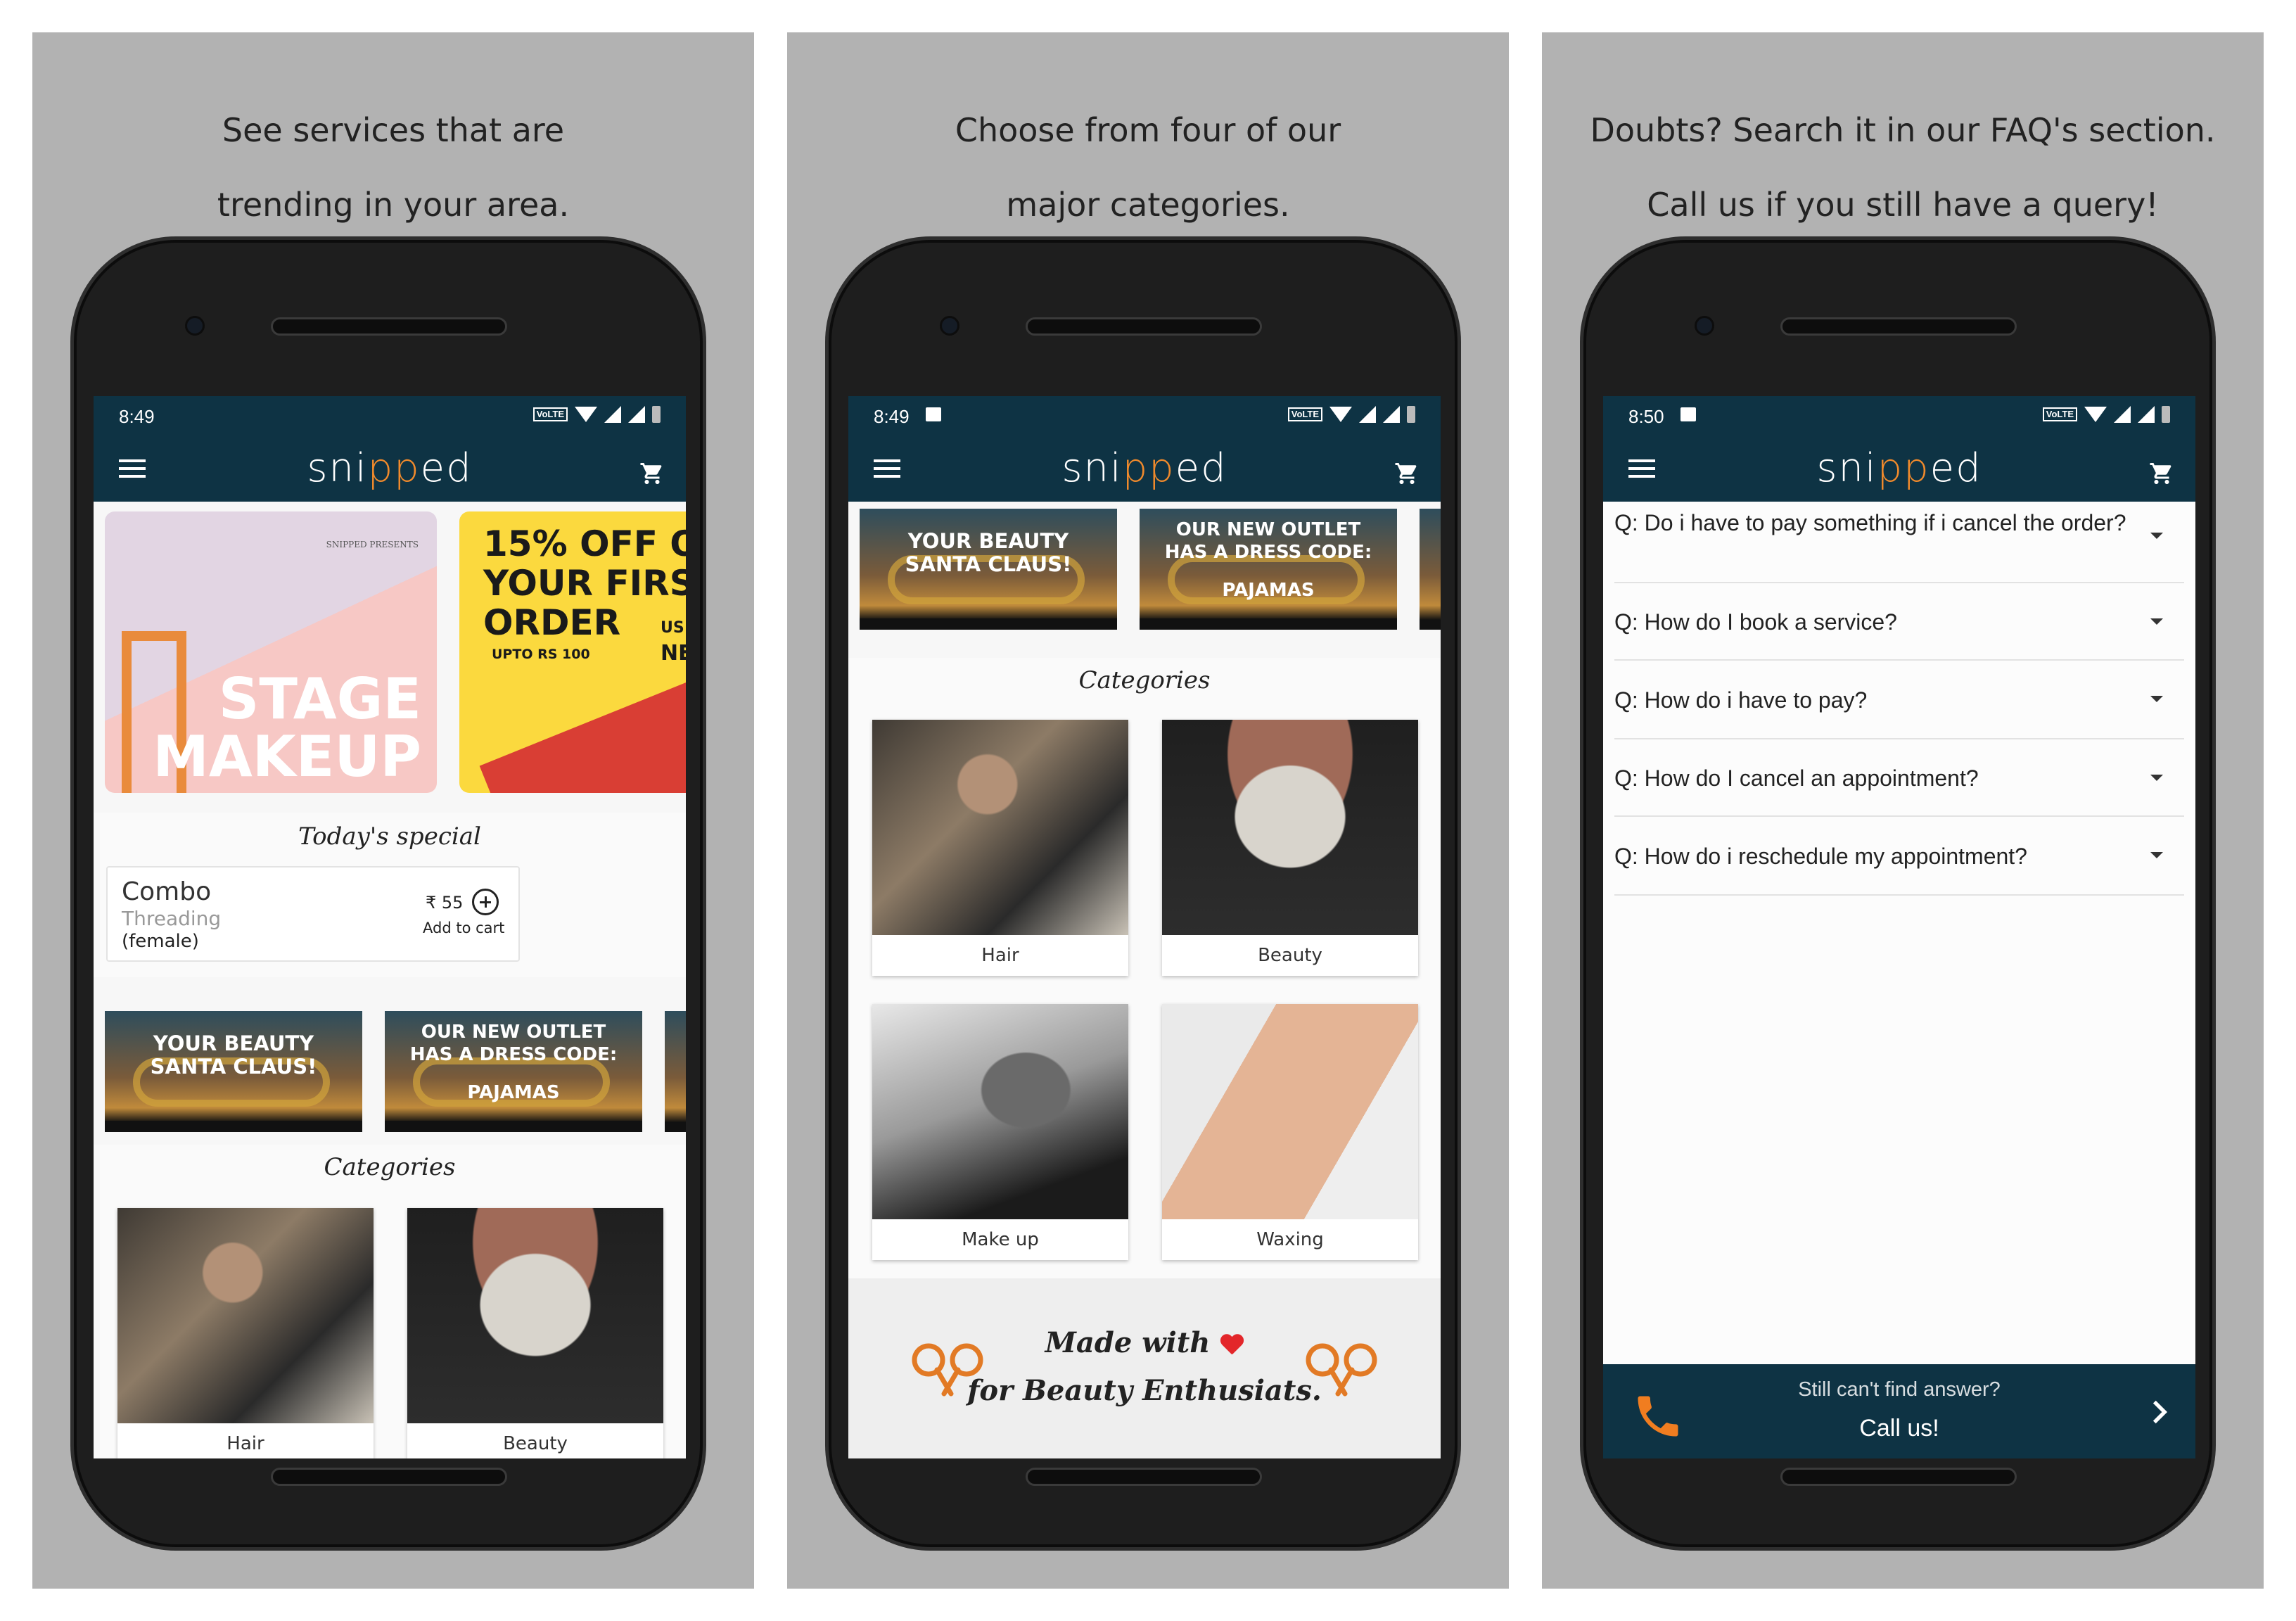  I want to click on caption-line-1: See services that are, so click(394, 130).